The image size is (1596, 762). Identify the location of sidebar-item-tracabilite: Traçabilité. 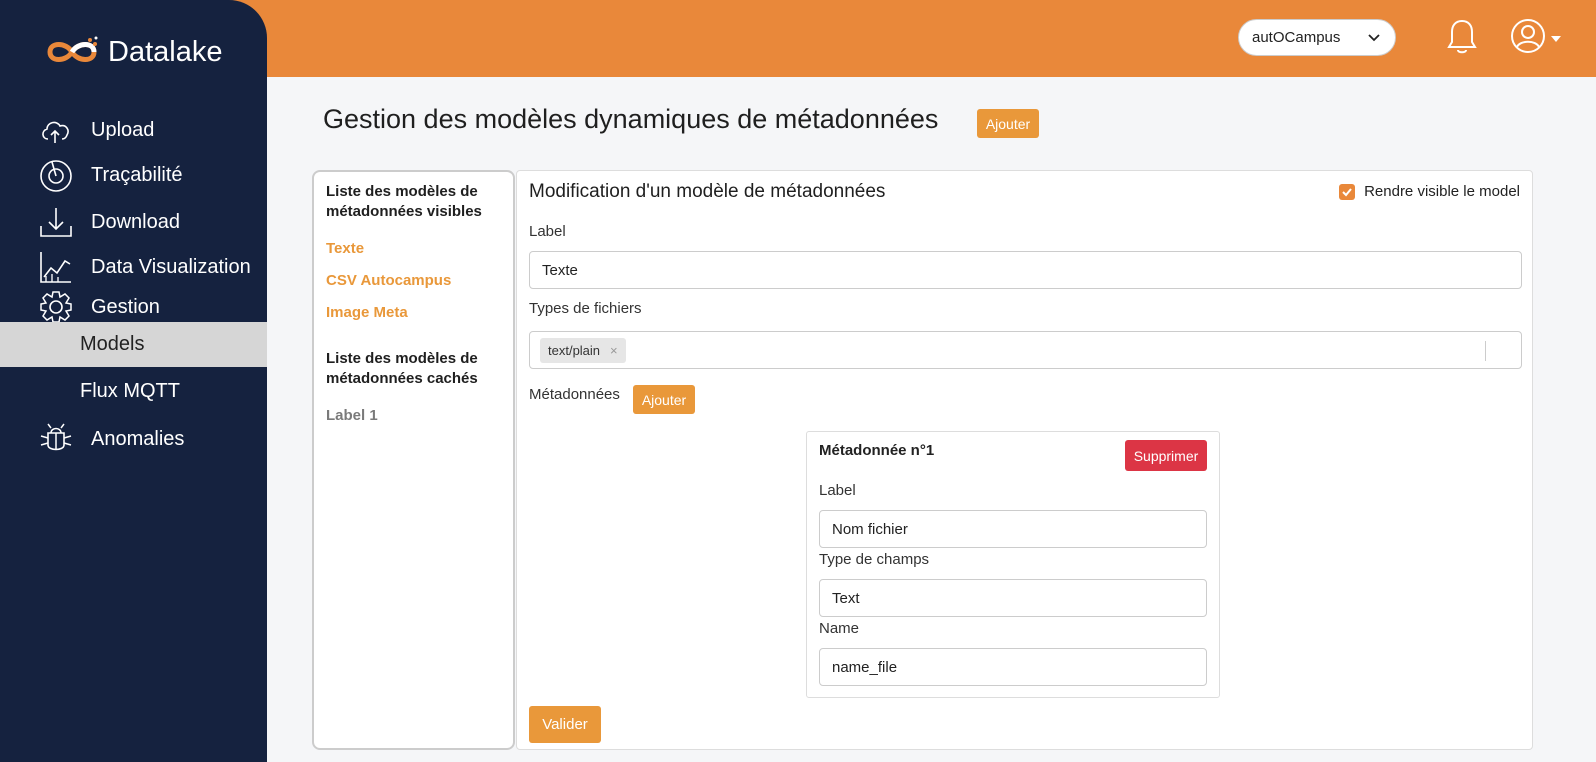
(133, 175).